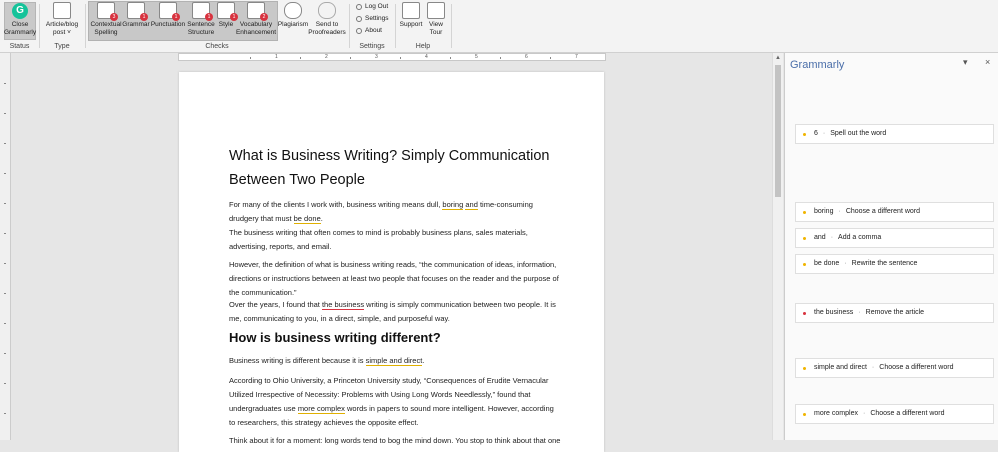 The height and width of the screenshot is (452, 998). I want to click on punctuation-label: Punctuation, so click(168, 24).